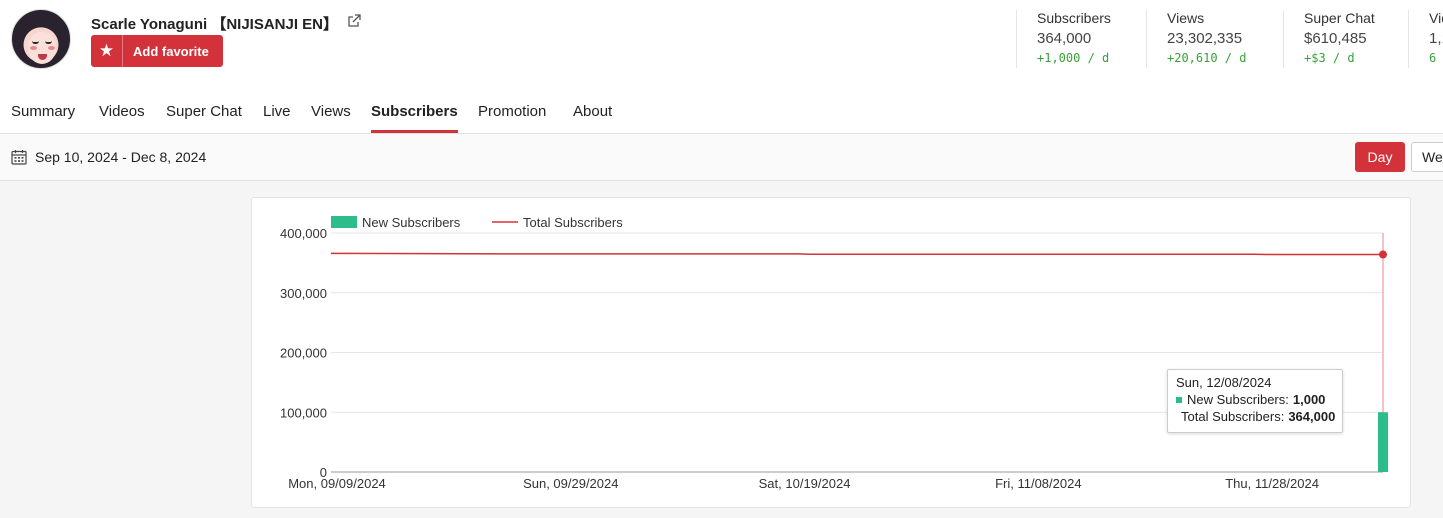  Describe the element at coordinates (171, 51) in the screenshot. I see `add-favorite-label: Add favorite` at that location.